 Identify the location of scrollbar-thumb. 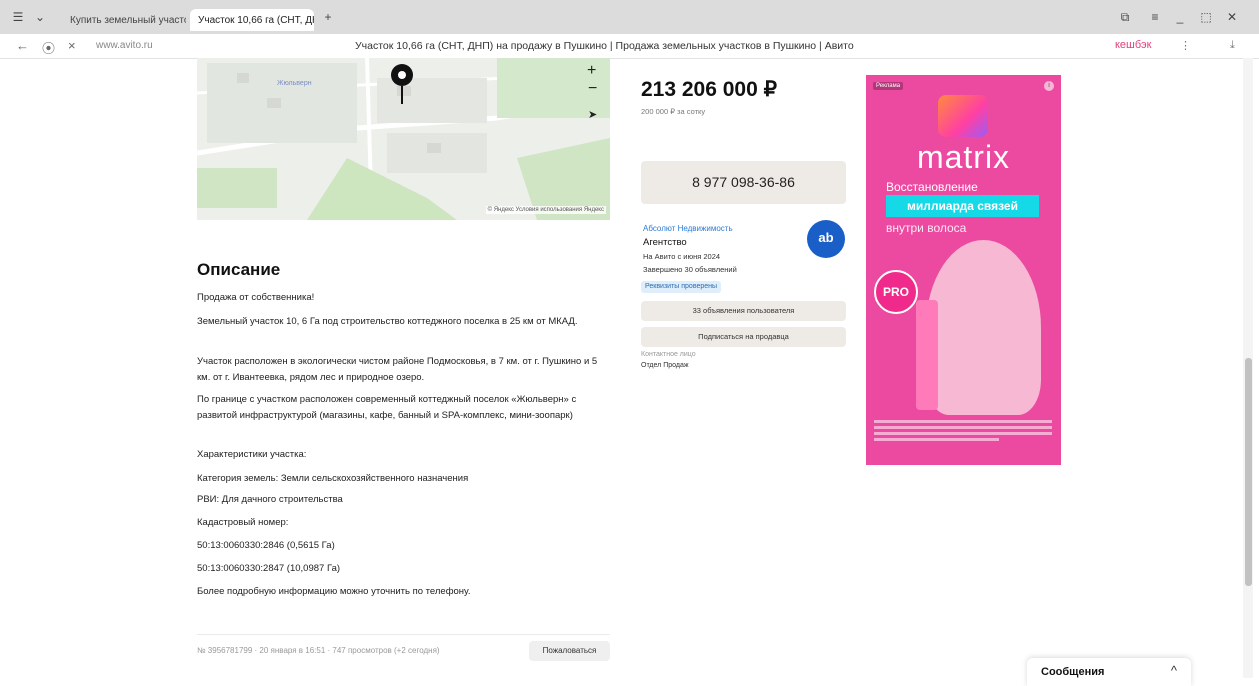
(1248, 472).